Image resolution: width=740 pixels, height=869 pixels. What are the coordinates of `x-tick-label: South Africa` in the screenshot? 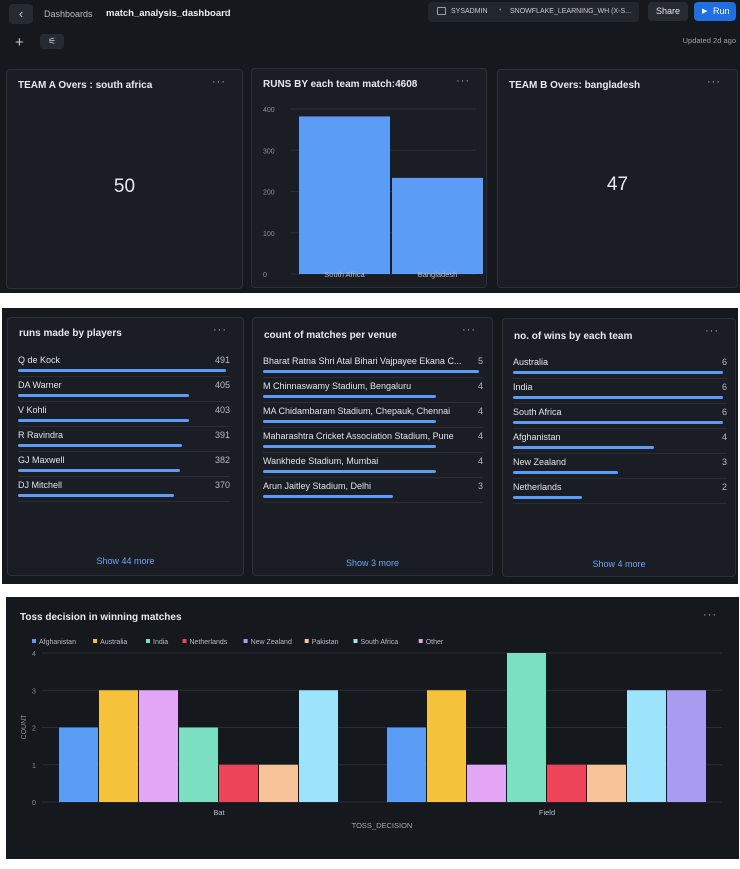 It's located at (344, 274).